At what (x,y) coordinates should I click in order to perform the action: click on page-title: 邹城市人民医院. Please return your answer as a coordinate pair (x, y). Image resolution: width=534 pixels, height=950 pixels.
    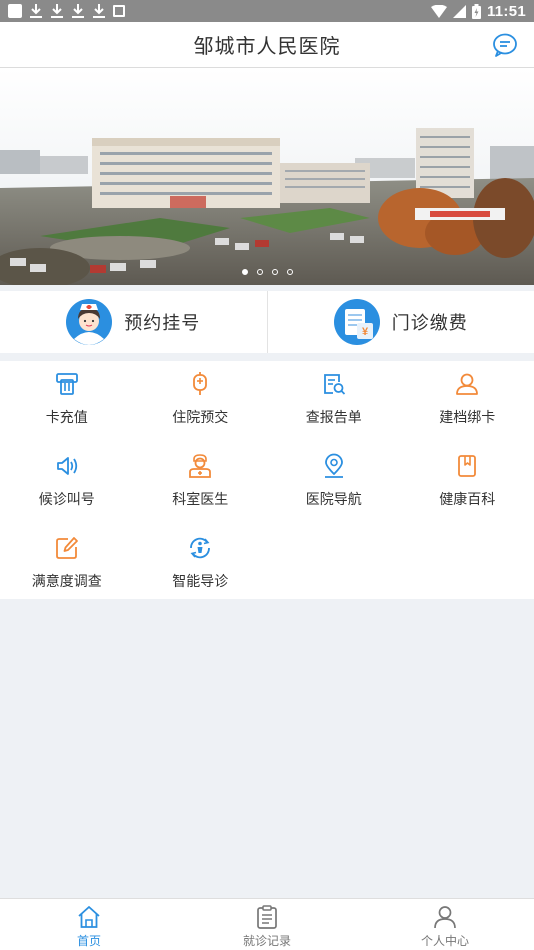
    Looking at the image, I should click on (267, 46).